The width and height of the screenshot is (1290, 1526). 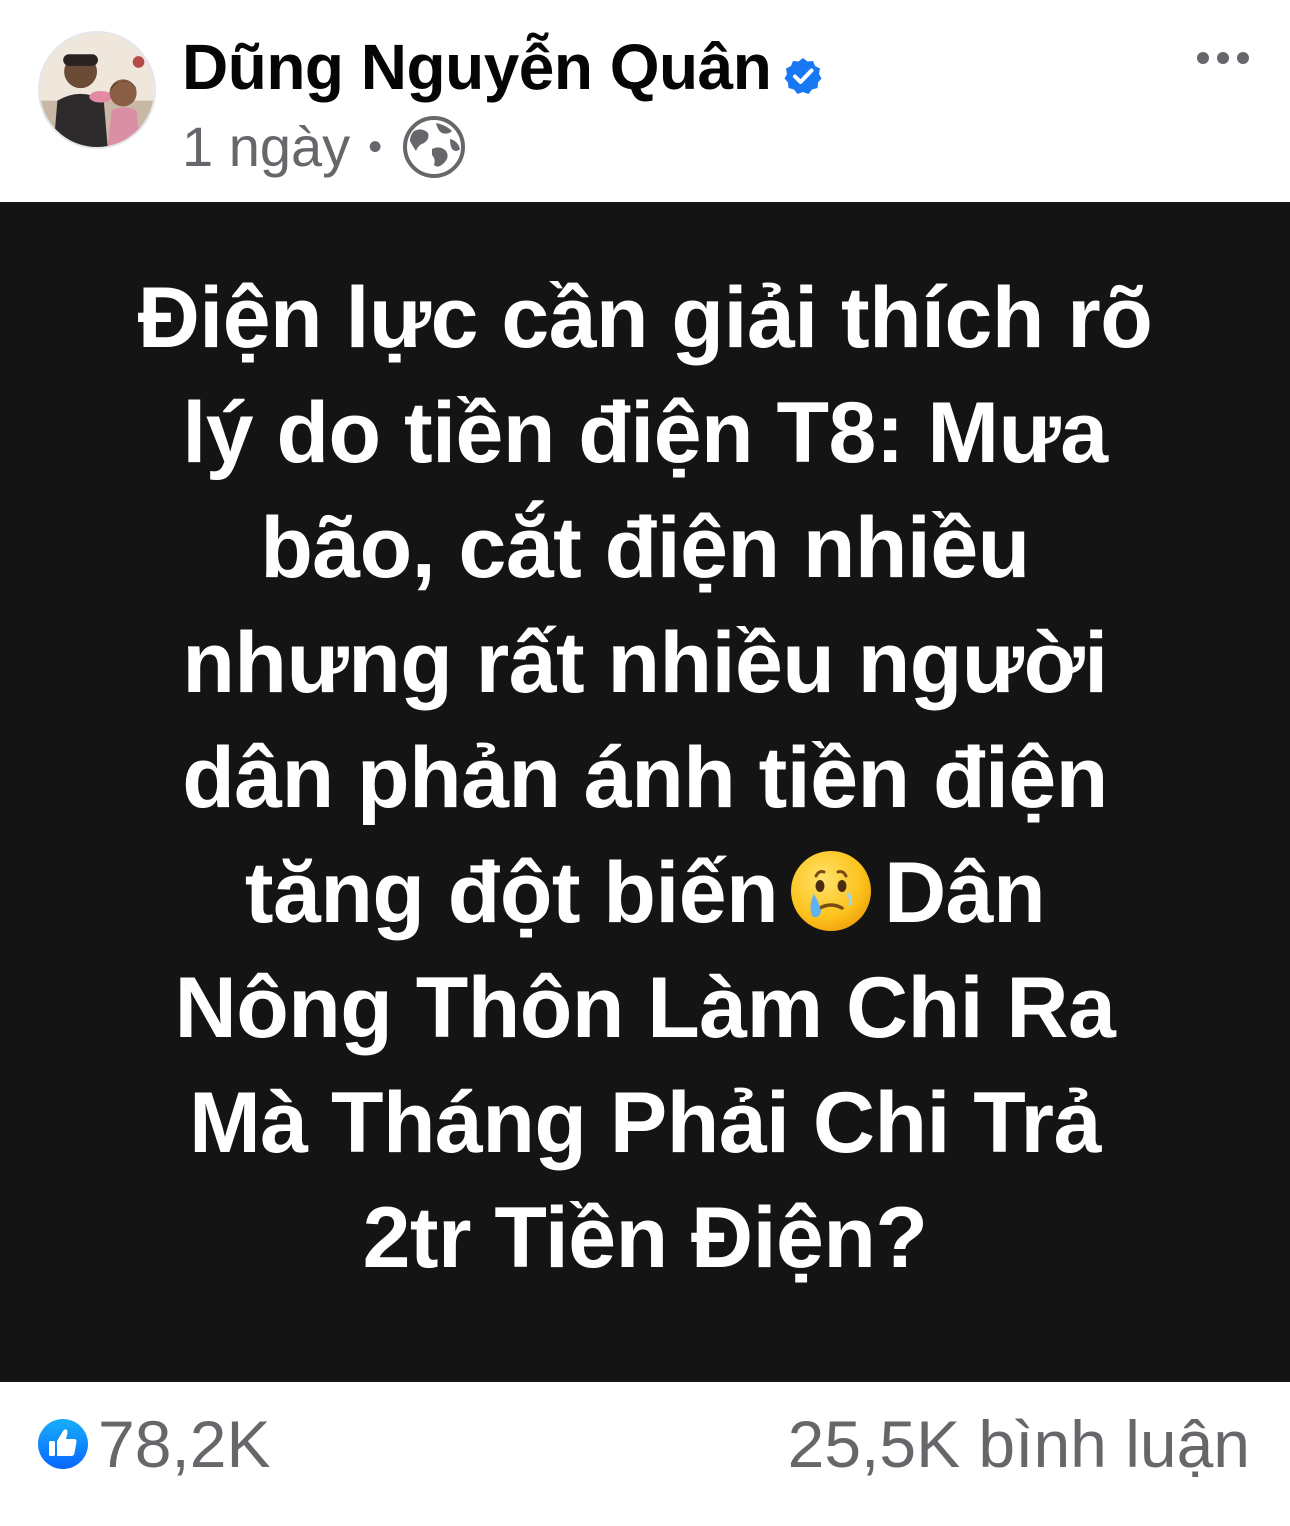 I want to click on post-meta: 1 ngày •, so click(x=324, y=147).